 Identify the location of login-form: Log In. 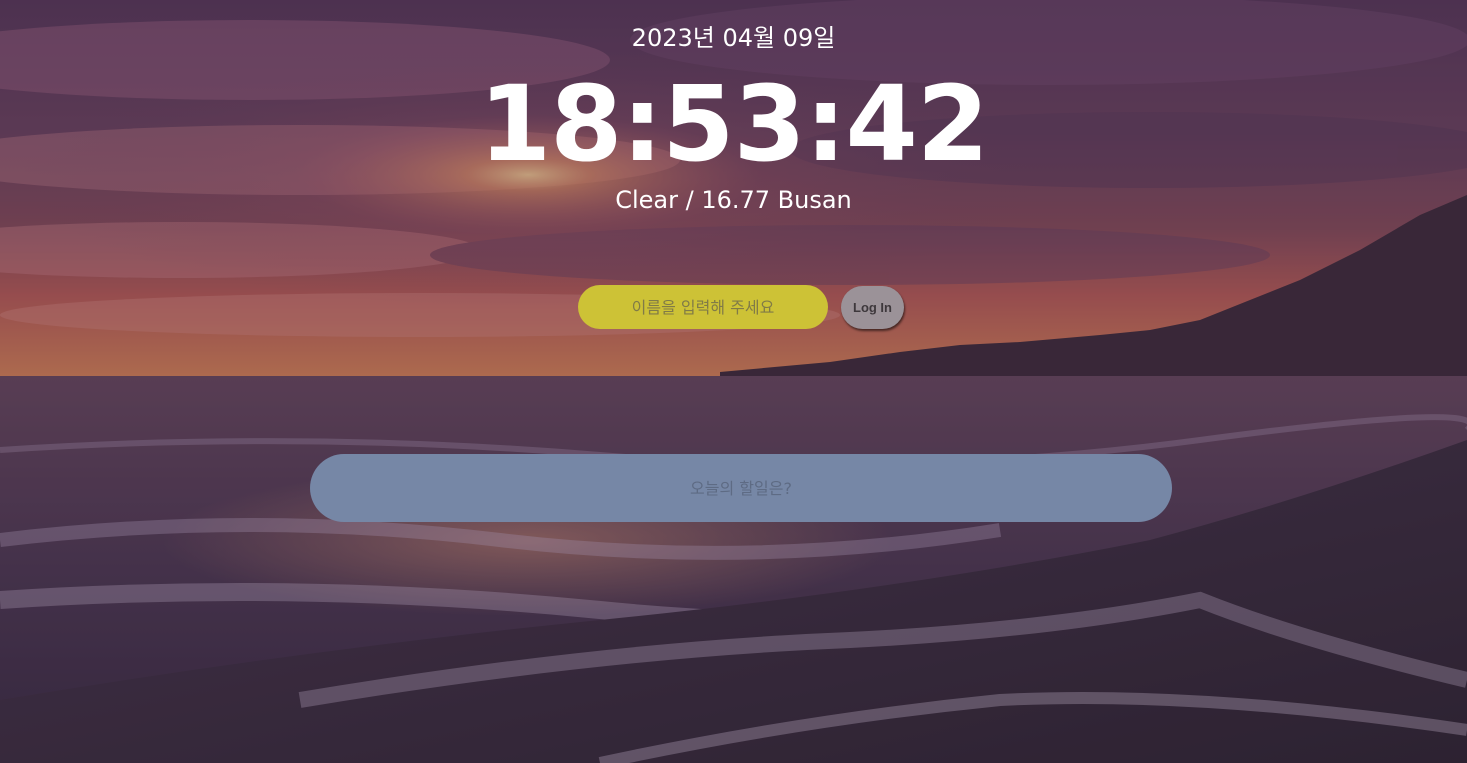
(741, 307).